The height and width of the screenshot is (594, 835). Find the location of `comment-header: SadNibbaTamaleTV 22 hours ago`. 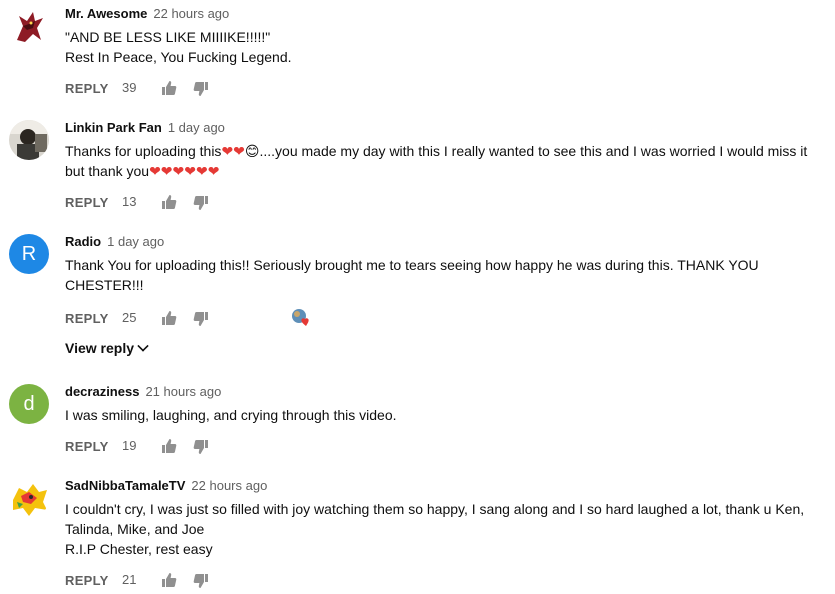

comment-header: SadNibbaTamaleTV 22 hours ago is located at coordinates (445, 486).